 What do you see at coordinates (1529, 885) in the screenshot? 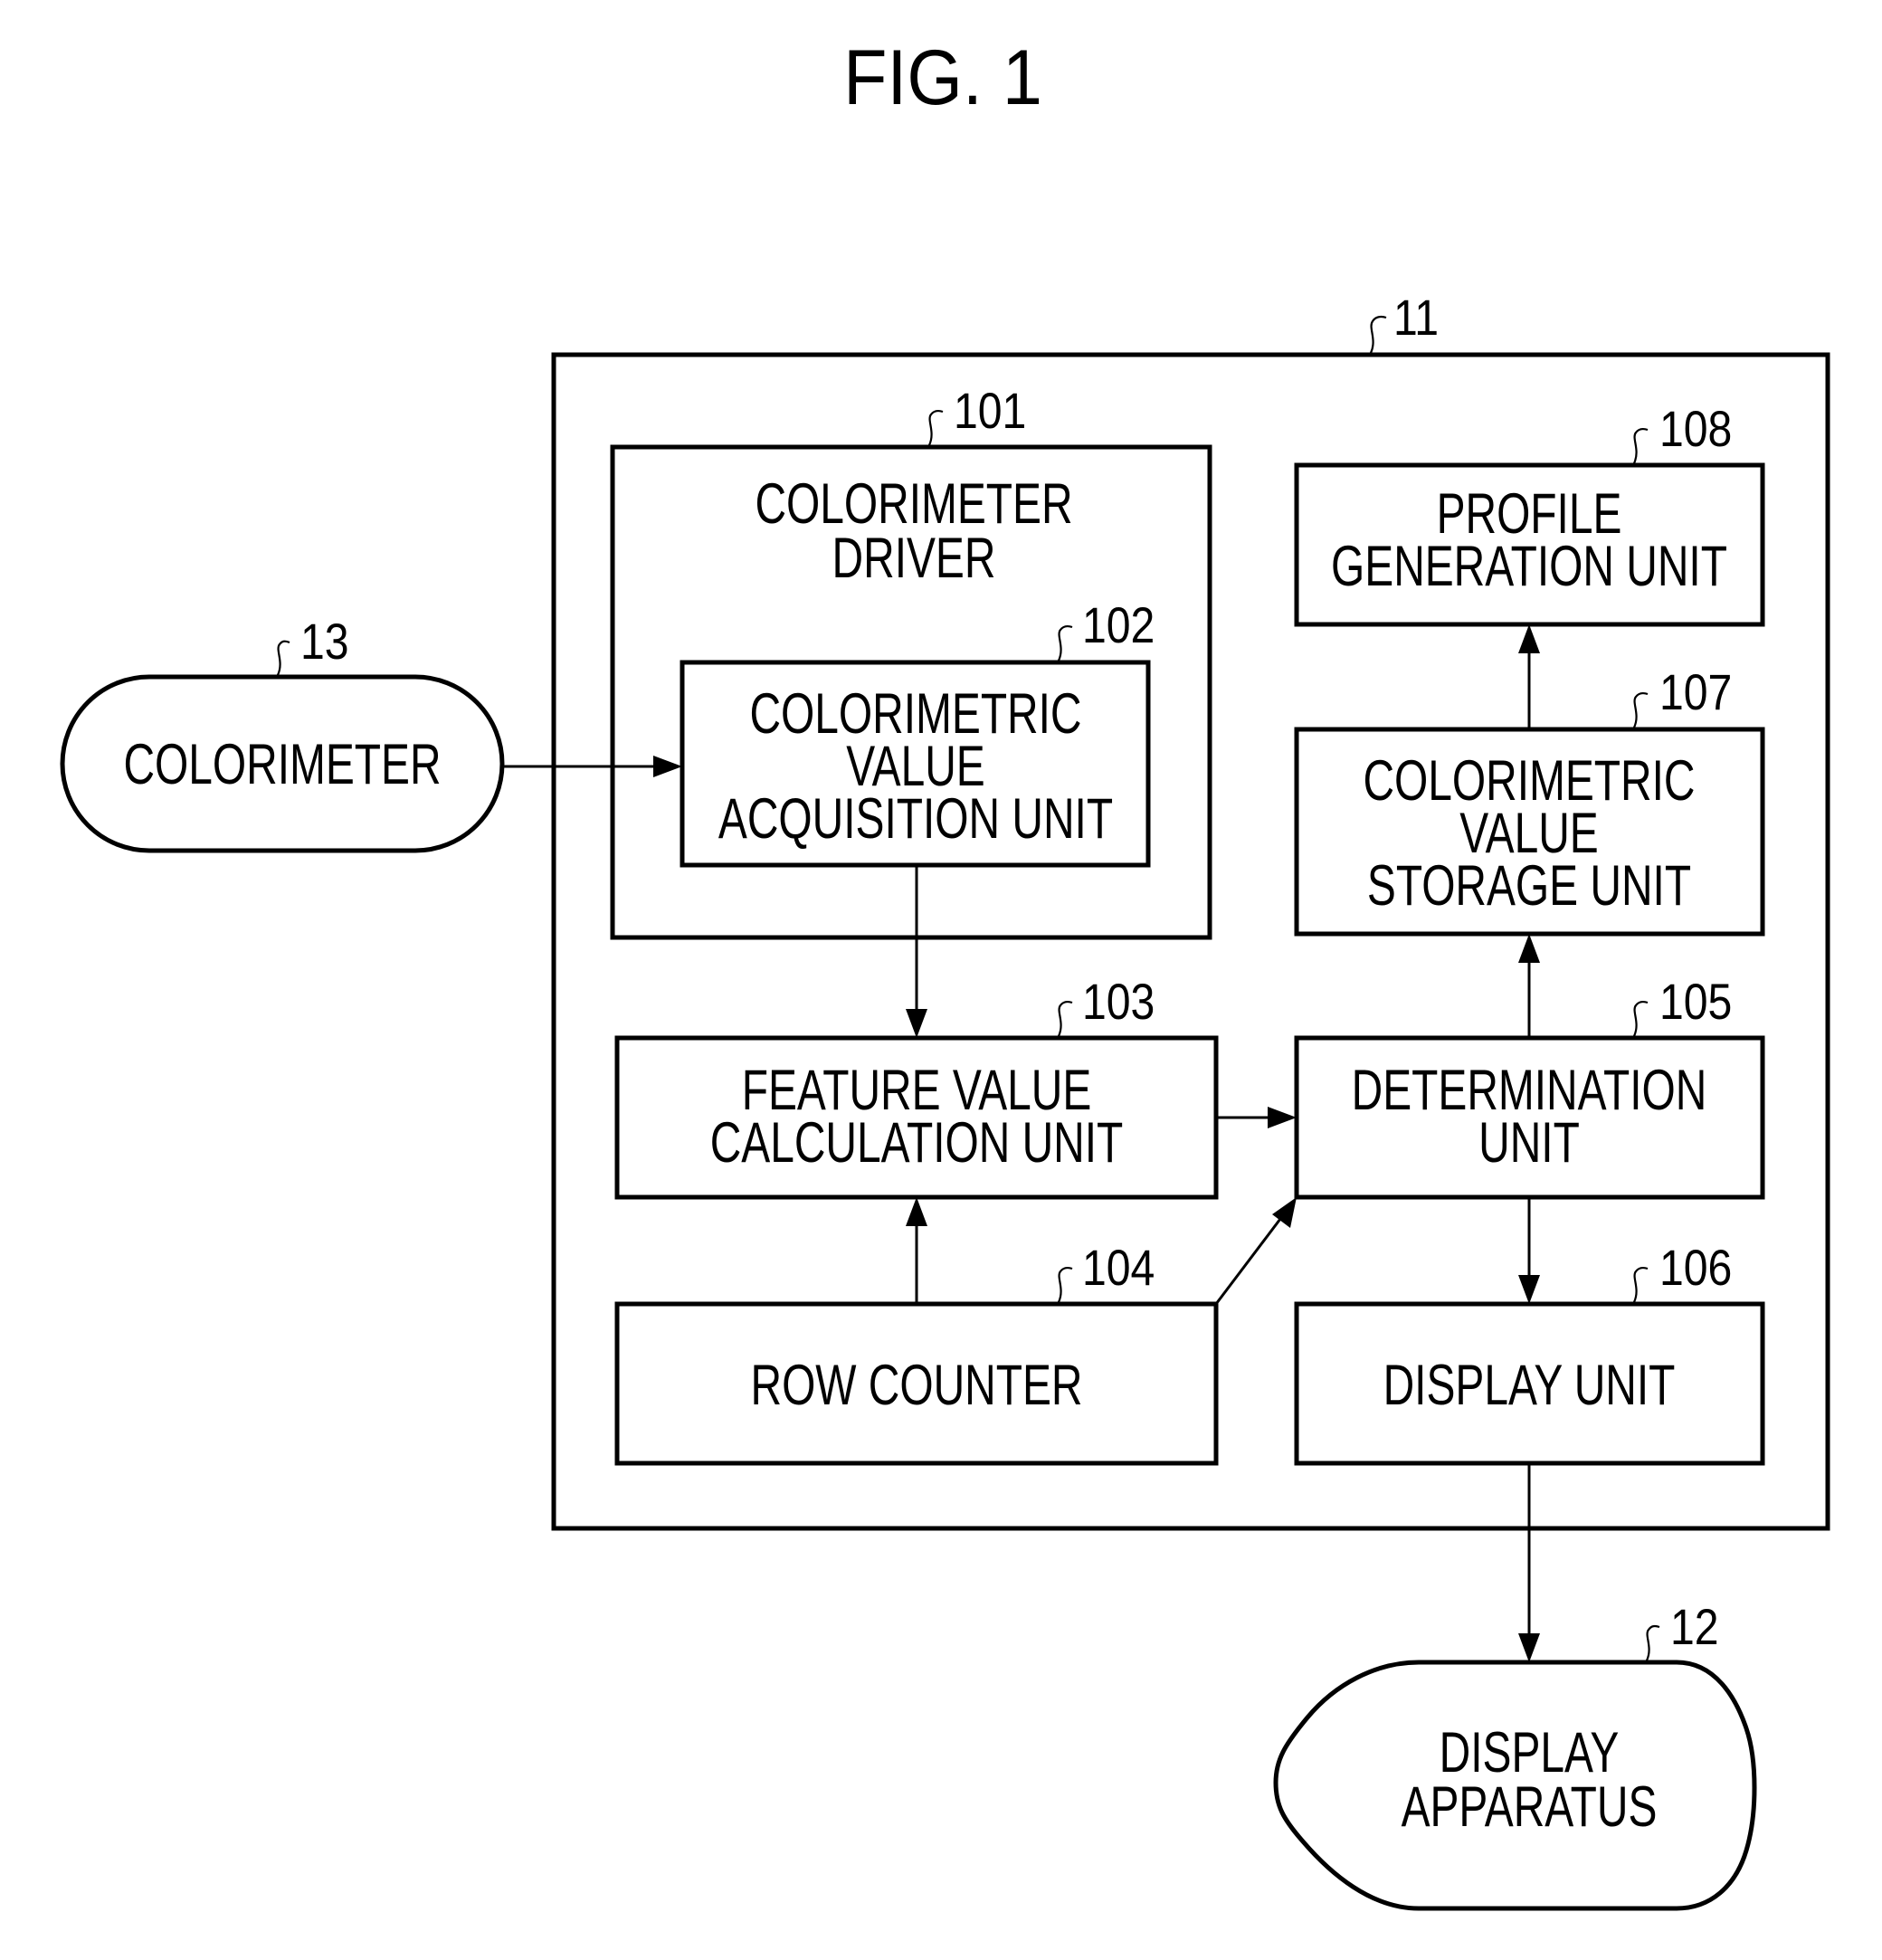
I see `storage-unit-label-line3: STORAGE UNIT` at bounding box center [1529, 885].